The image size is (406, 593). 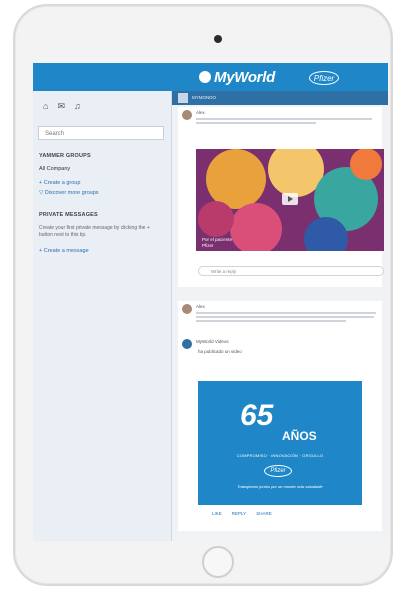 I want to click on shared-line: ha publicado un video, so click(x=220, y=351).